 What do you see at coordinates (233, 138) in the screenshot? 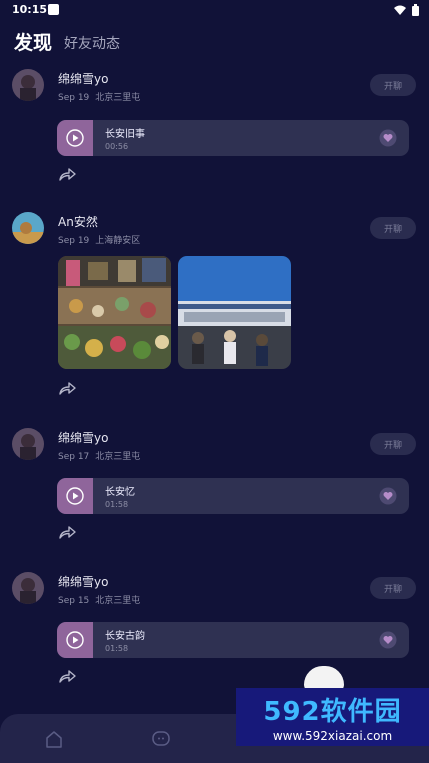
I see `audio-card: 长安旧事 00:56` at bounding box center [233, 138].